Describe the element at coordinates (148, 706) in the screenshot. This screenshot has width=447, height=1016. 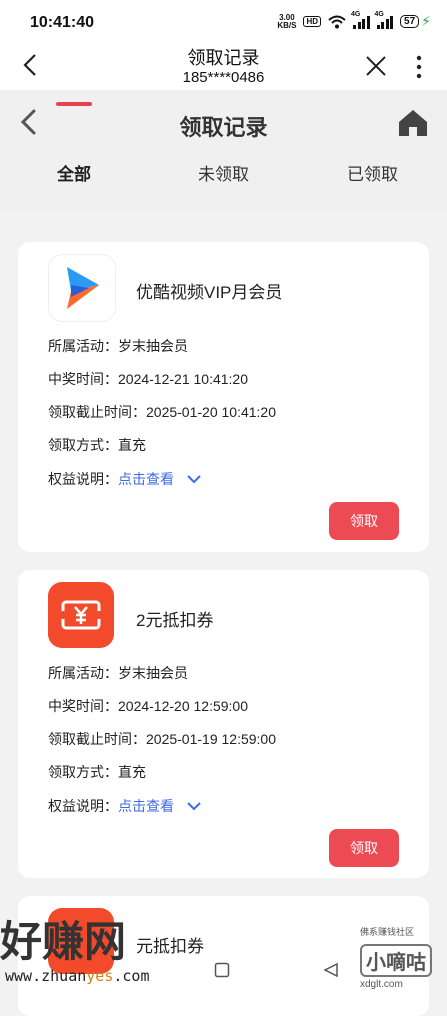
I see `win-time-row: 中奖时间：2024-12-20 12:59:00` at that location.